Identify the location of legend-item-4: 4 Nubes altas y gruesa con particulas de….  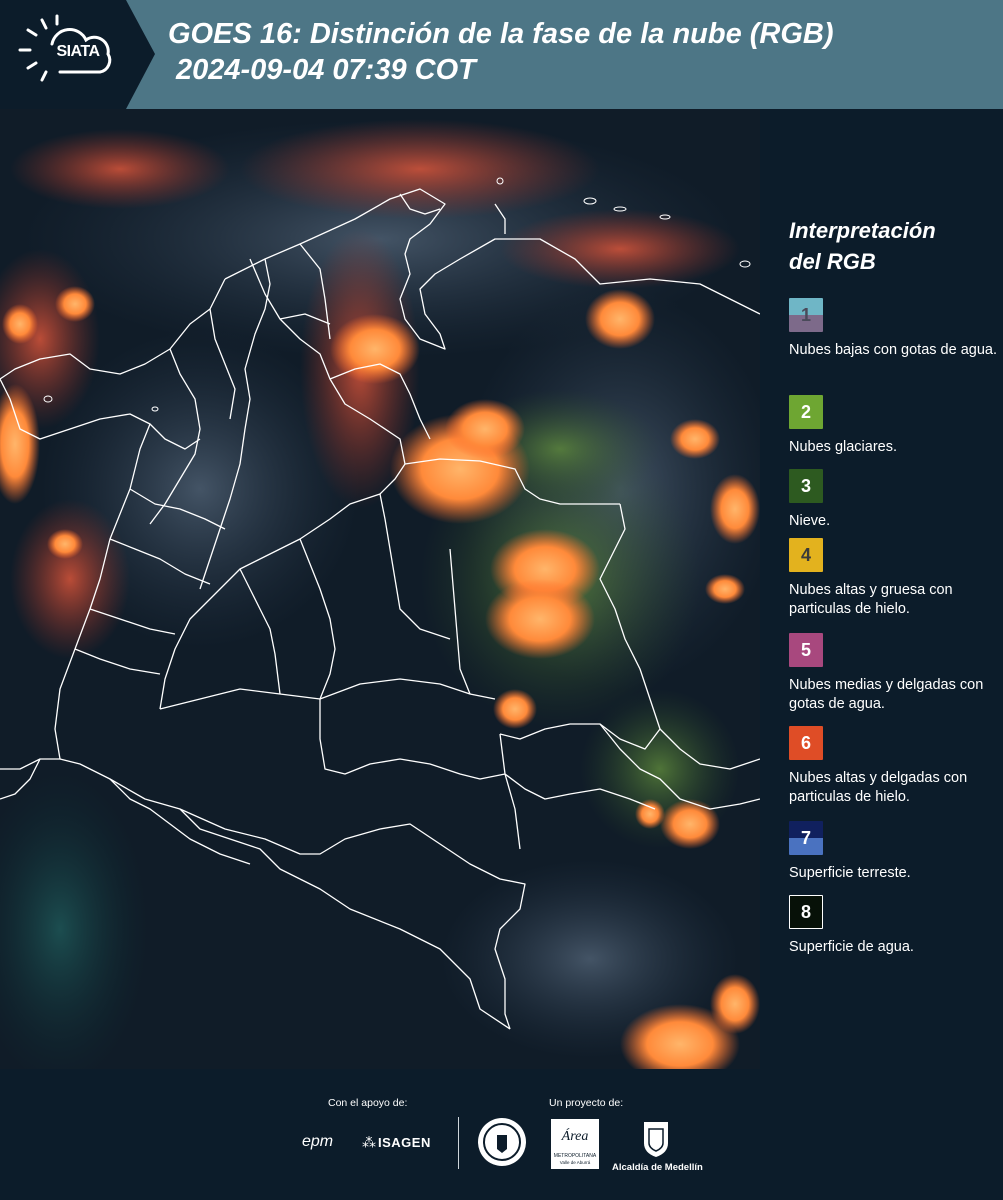
(894, 578).